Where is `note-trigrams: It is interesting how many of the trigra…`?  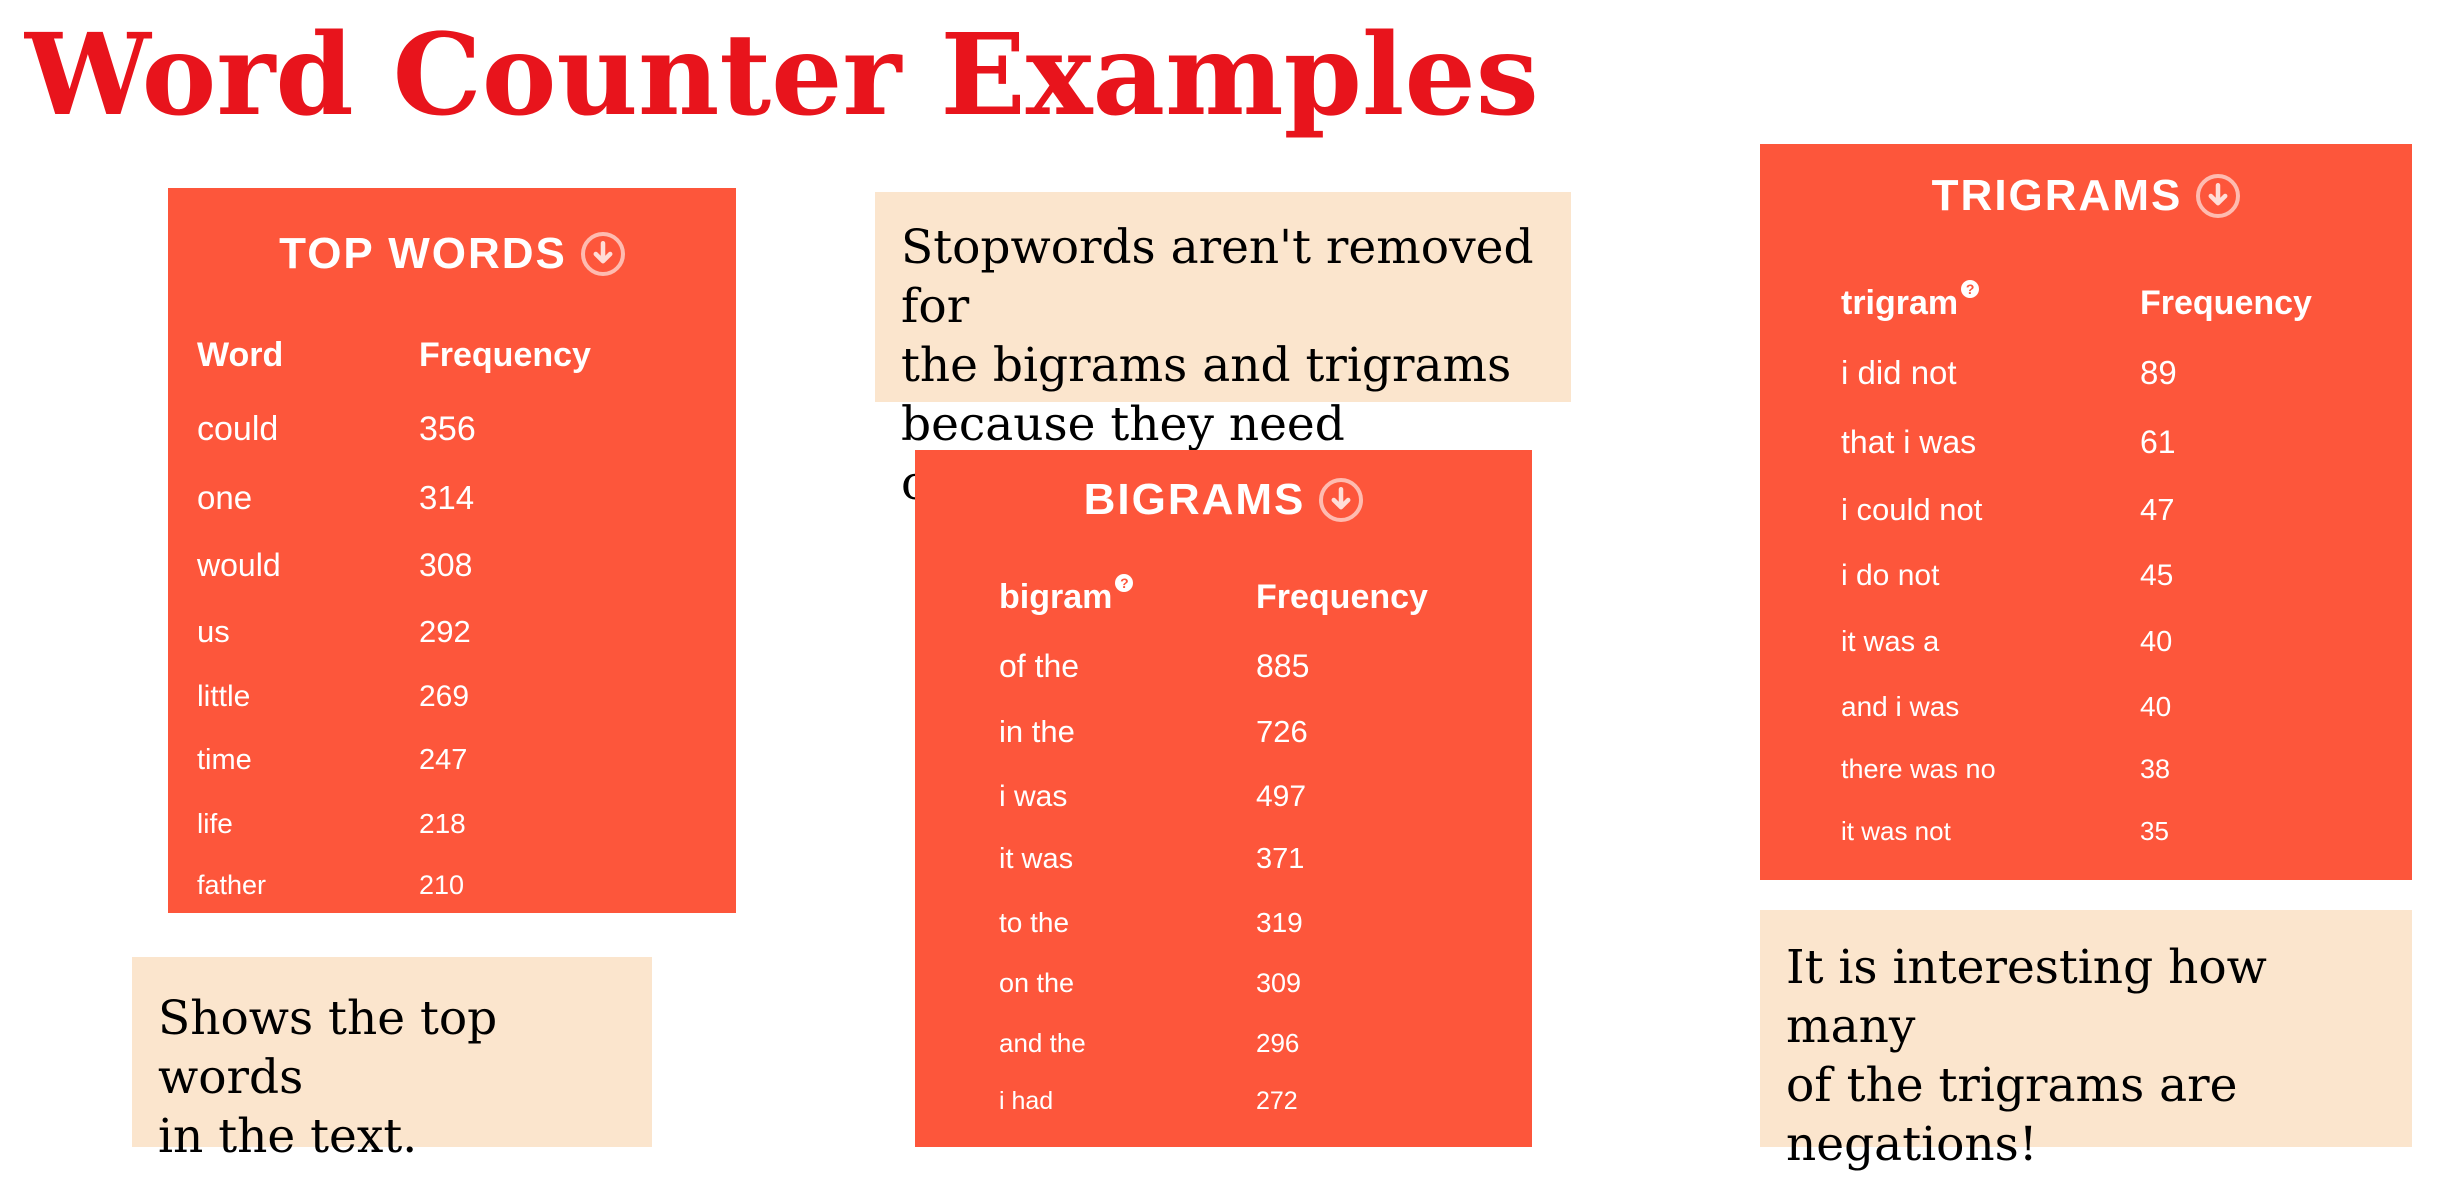 note-trigrams: It is interesting how many of the trigra… is located at coordinates (2086, 1041).